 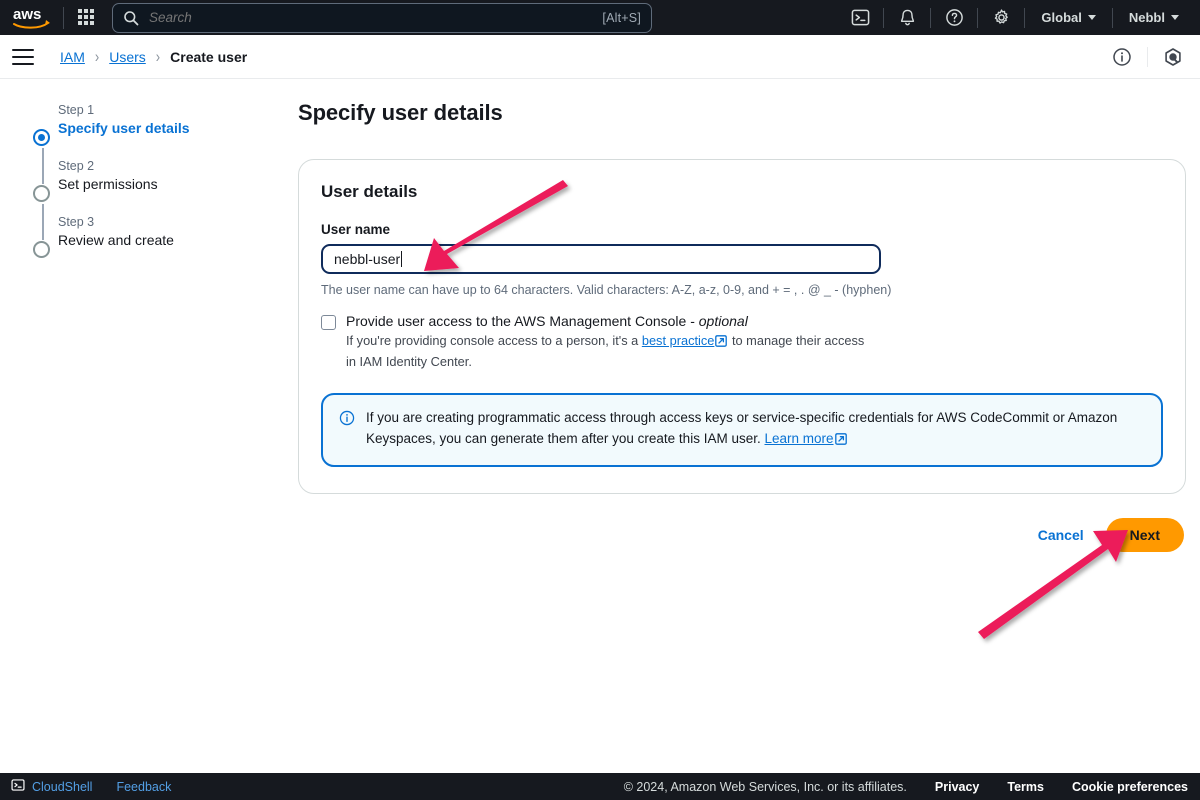 What do you see at coordinates (1147, 56) in the screenshot?
I see `breadcrumb-separator-line` at bounding box center [1147, 56].